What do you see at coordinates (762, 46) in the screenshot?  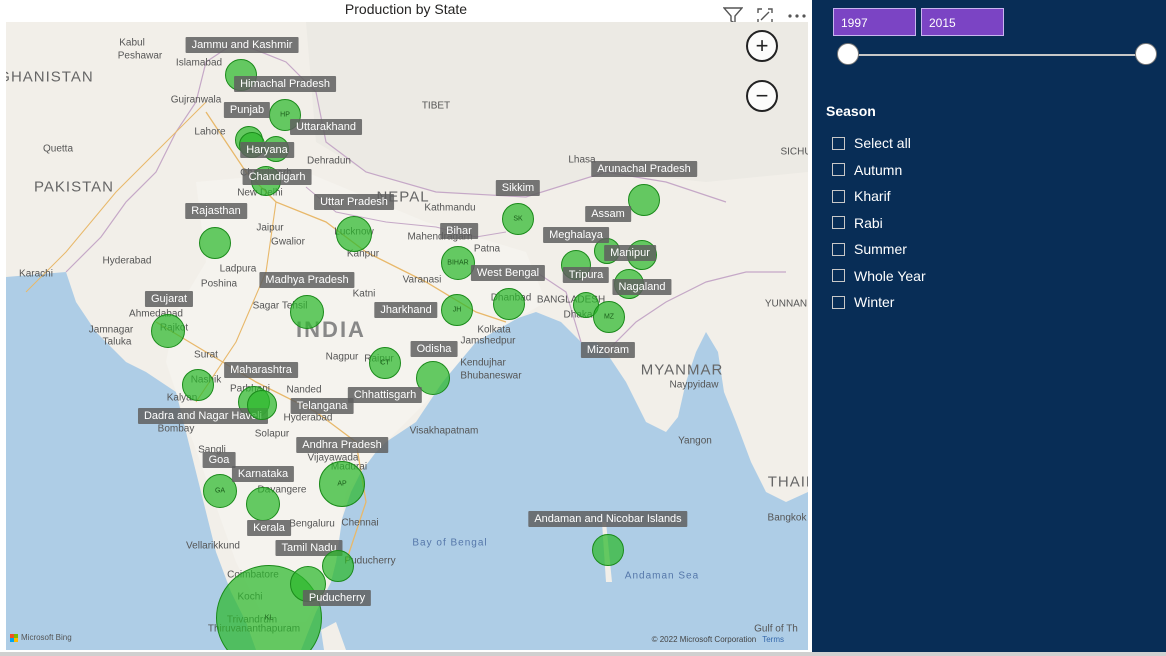 I see `zoom-in-button: +` at bounding box center [762, 46].